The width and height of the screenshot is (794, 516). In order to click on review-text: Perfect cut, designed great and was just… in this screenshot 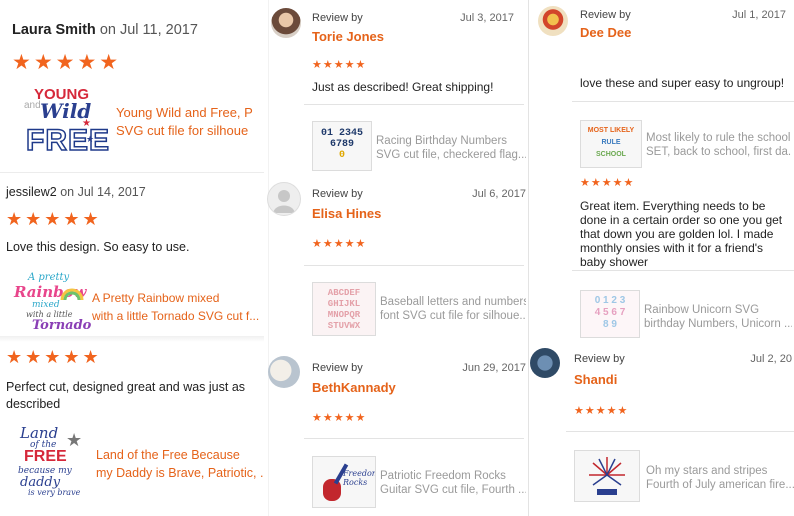, I will do `click(125, 396)`.